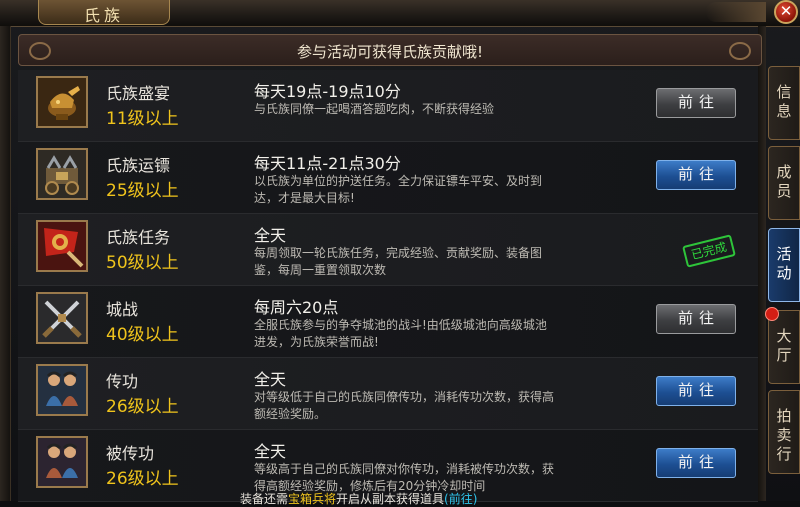 This screenshot has height=507, width=800. Describe the element at coordinates (142, 119) in the screenshot. I see `activity-level: 11级以上` at that location.